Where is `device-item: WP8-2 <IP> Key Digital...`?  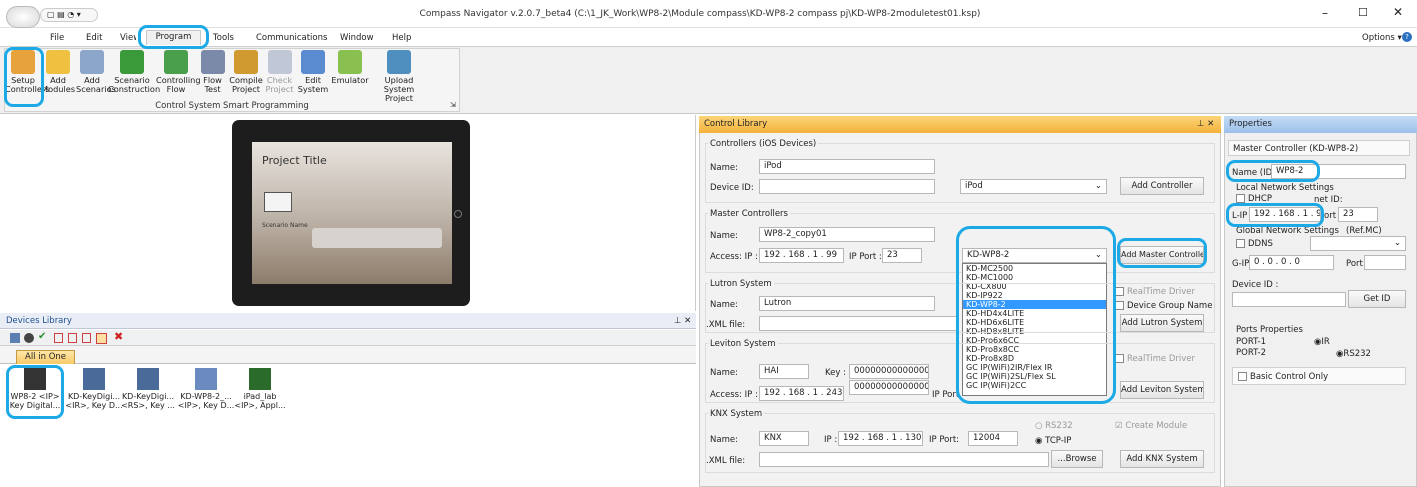 device-item: WP8-2 <IP> Key Digital... is located at coordinates (35, 389).